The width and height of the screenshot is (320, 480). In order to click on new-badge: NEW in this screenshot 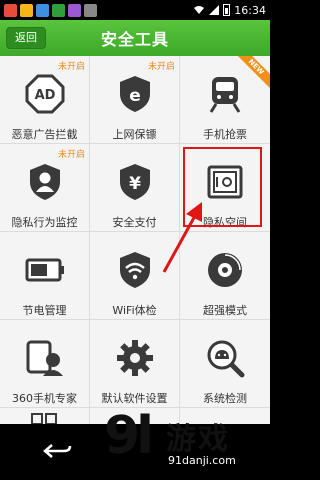, I will do `click(253, 73)`.